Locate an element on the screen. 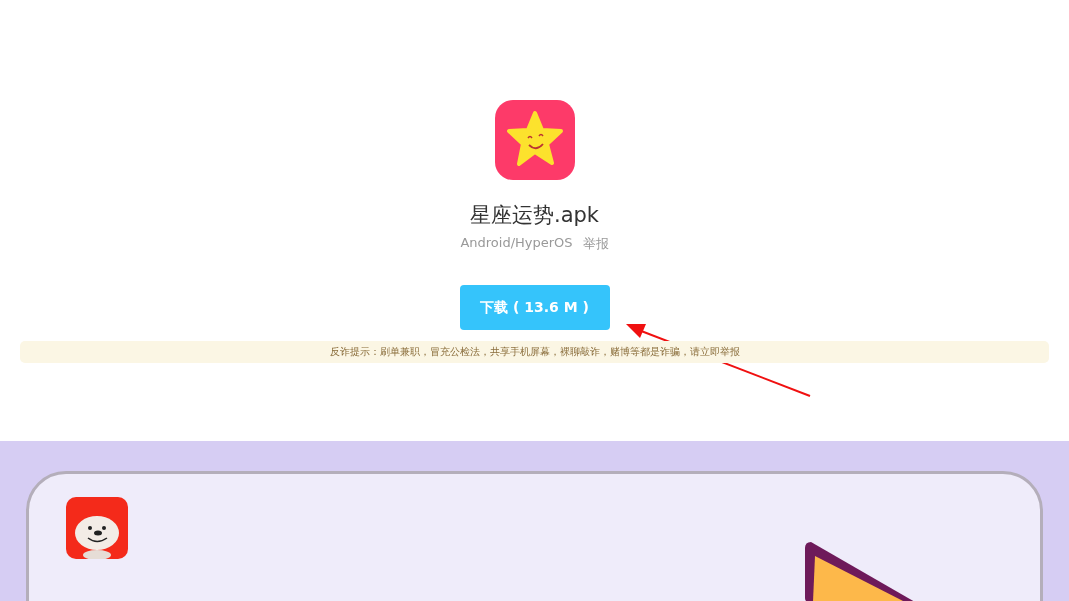 This screenshot has width=1069, height=601. app-icon is located at coordinates (534, 140).